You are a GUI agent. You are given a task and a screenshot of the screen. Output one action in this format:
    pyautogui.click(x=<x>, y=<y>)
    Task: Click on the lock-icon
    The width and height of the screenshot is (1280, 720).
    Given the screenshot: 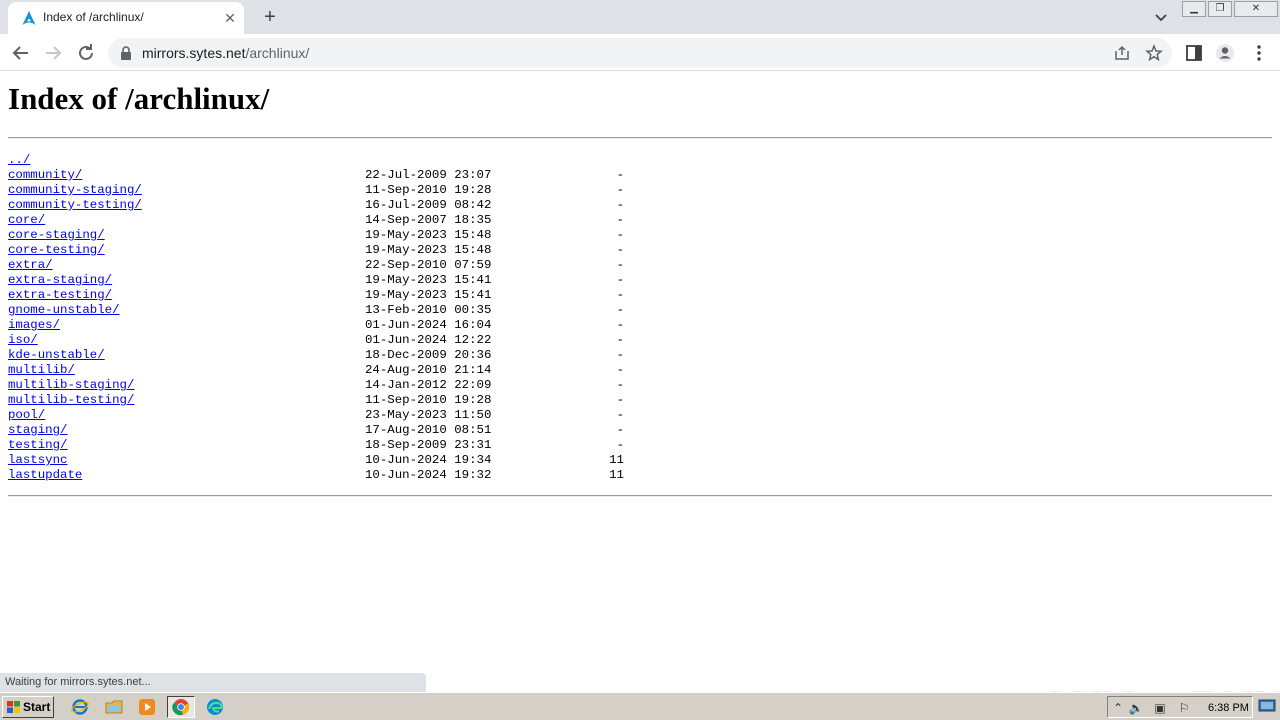 What is the action you would take?
    pyautogui.click(x=126, y=53)
    